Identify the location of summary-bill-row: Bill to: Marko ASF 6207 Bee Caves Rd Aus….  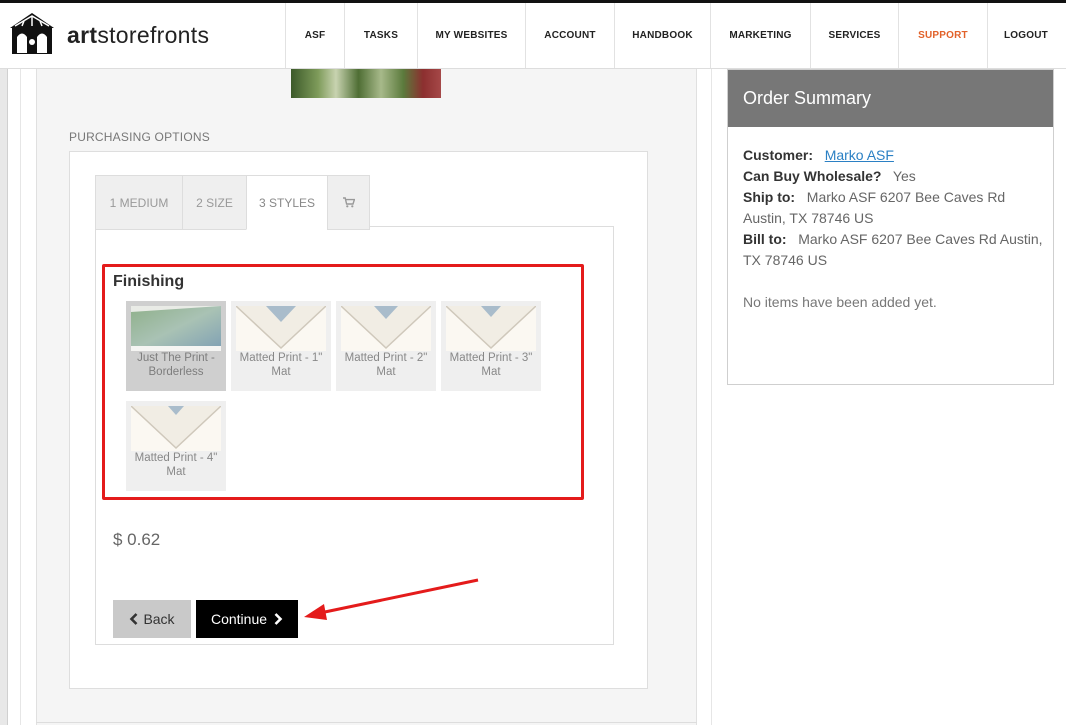
(893, 250).